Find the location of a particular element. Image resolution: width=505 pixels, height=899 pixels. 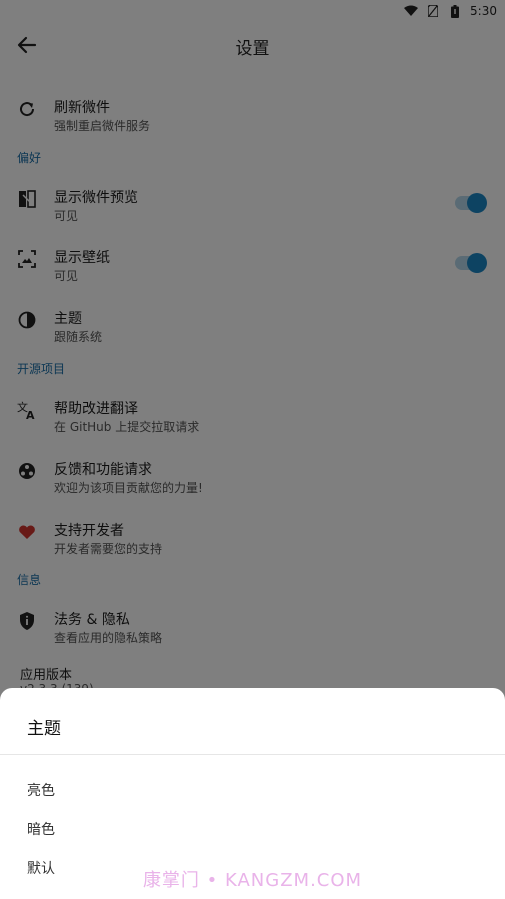

divider is located at coordinates (252, 754).